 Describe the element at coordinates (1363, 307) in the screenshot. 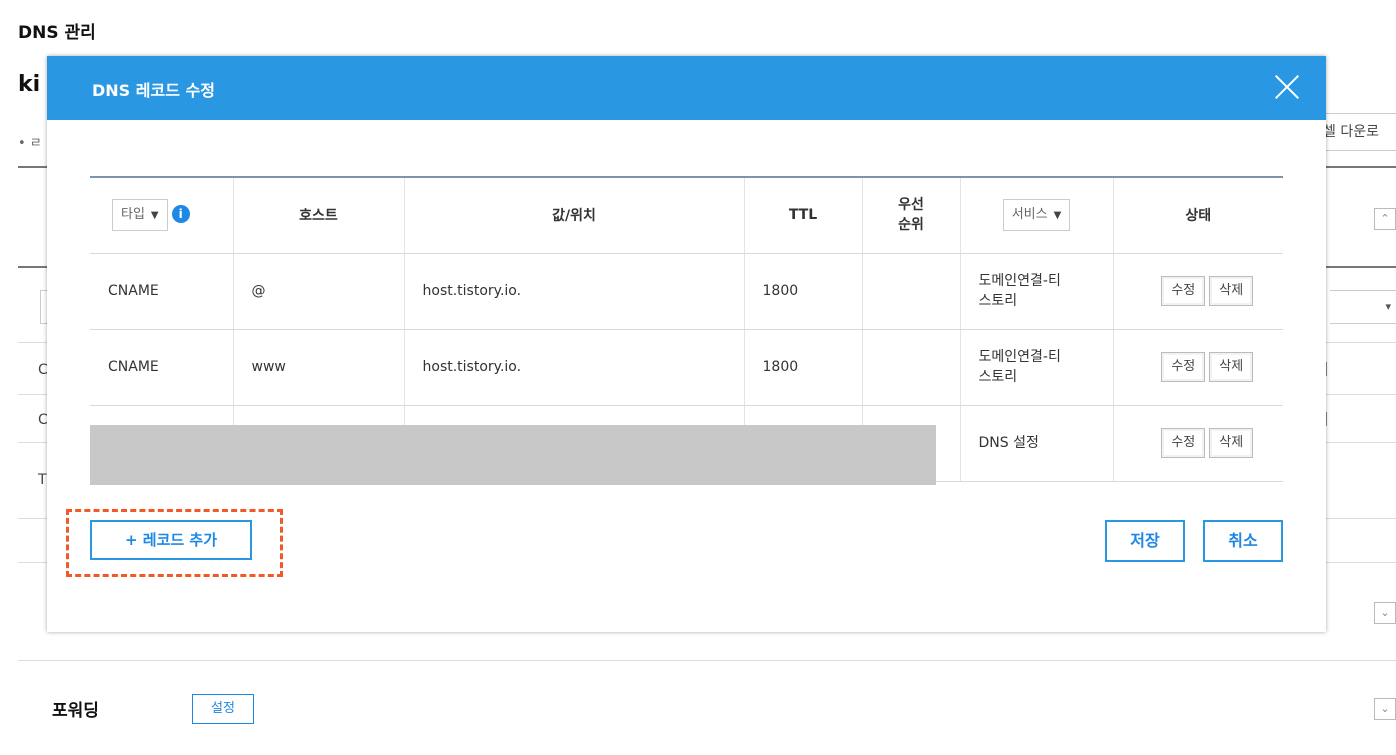

I see `filter-select-right: ▾` at that location.